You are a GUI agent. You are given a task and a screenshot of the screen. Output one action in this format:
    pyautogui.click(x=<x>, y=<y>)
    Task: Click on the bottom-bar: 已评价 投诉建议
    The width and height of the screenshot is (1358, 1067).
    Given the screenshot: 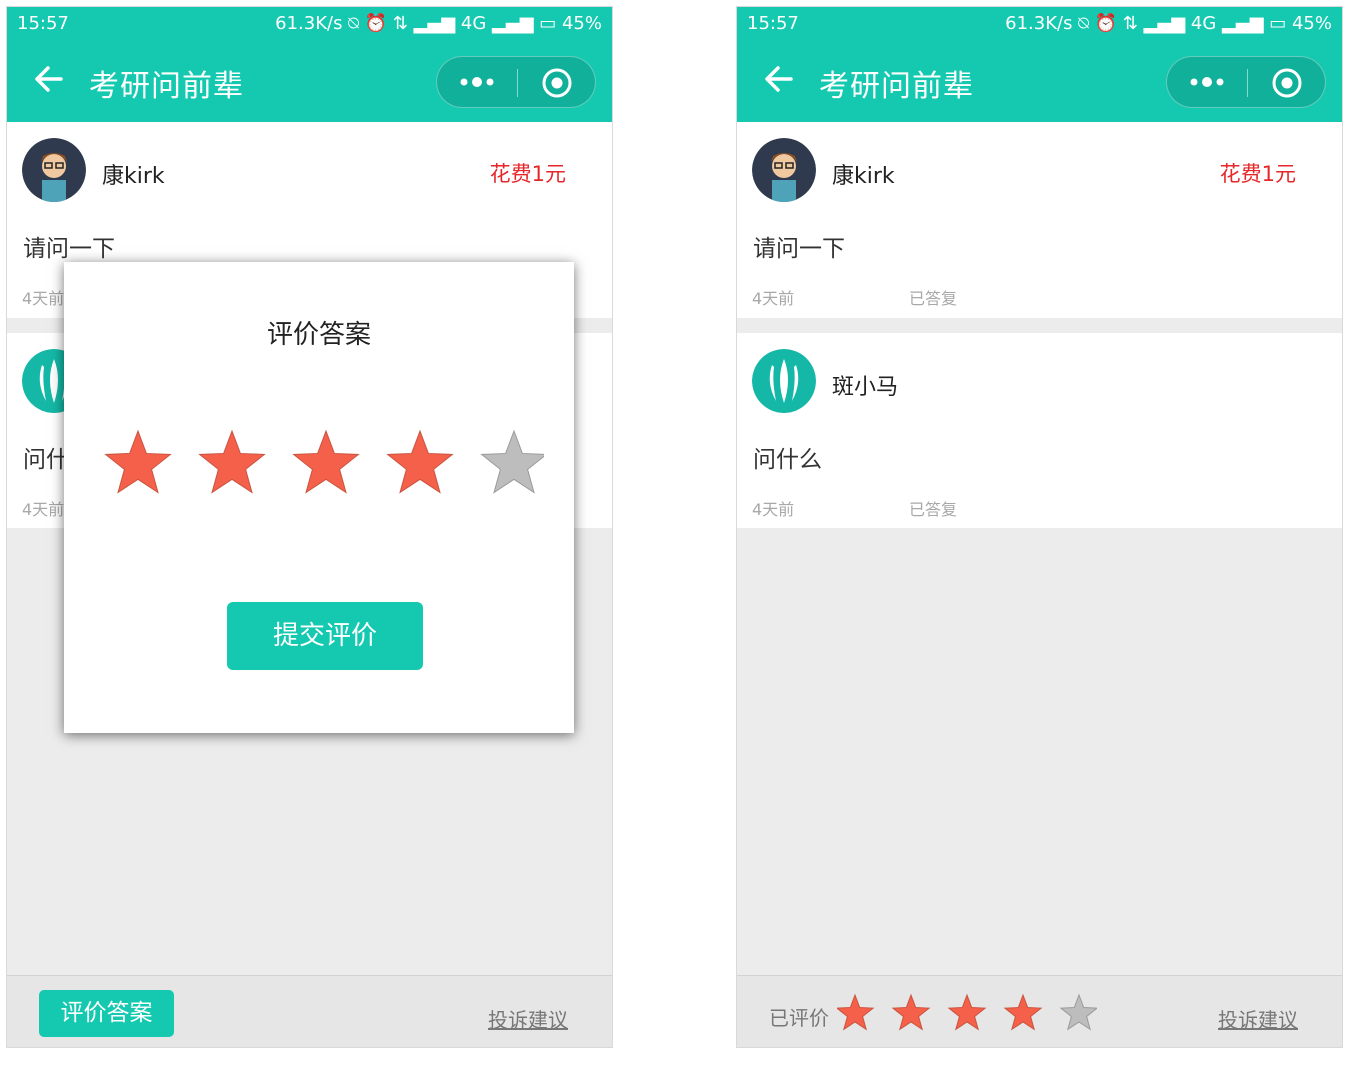 What is the action you would take?
    pyautogui.click(x=1039, y=1011)
    